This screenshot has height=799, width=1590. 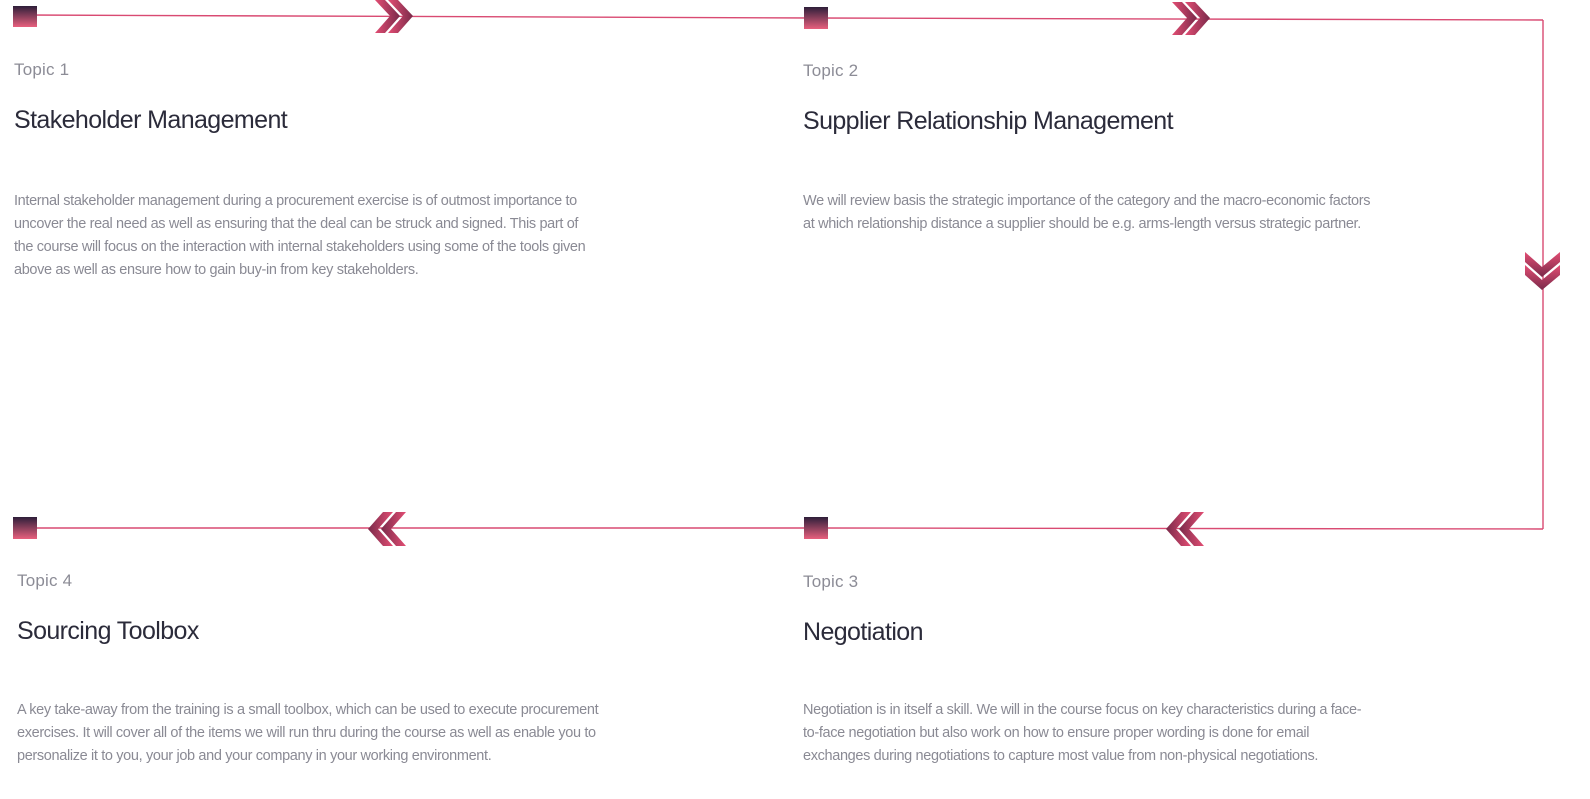 I want to click on topic-title: Supplier Relationship Management, so click(x=988, y=121).